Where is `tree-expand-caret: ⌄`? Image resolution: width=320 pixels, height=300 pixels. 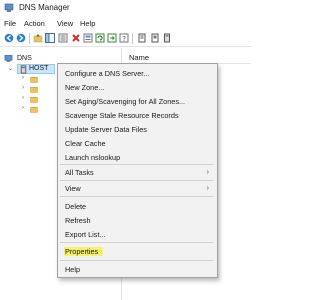 tree-expand-caret: ⌄ is located at coordinates (10, 68).